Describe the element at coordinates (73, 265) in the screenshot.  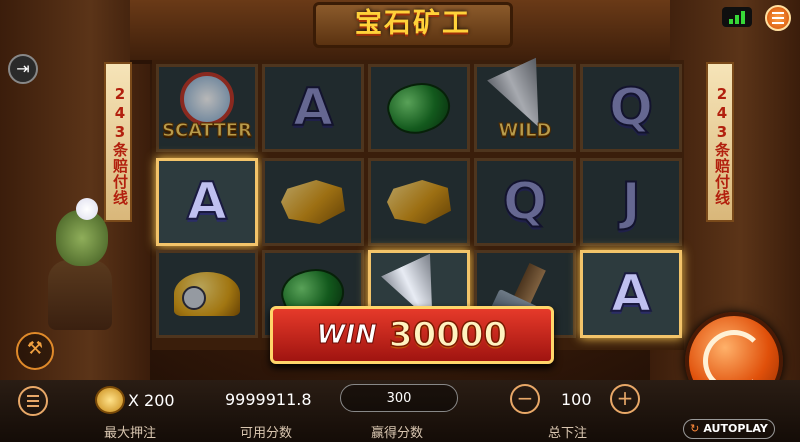
I see `goblin-miner-character` at that location.